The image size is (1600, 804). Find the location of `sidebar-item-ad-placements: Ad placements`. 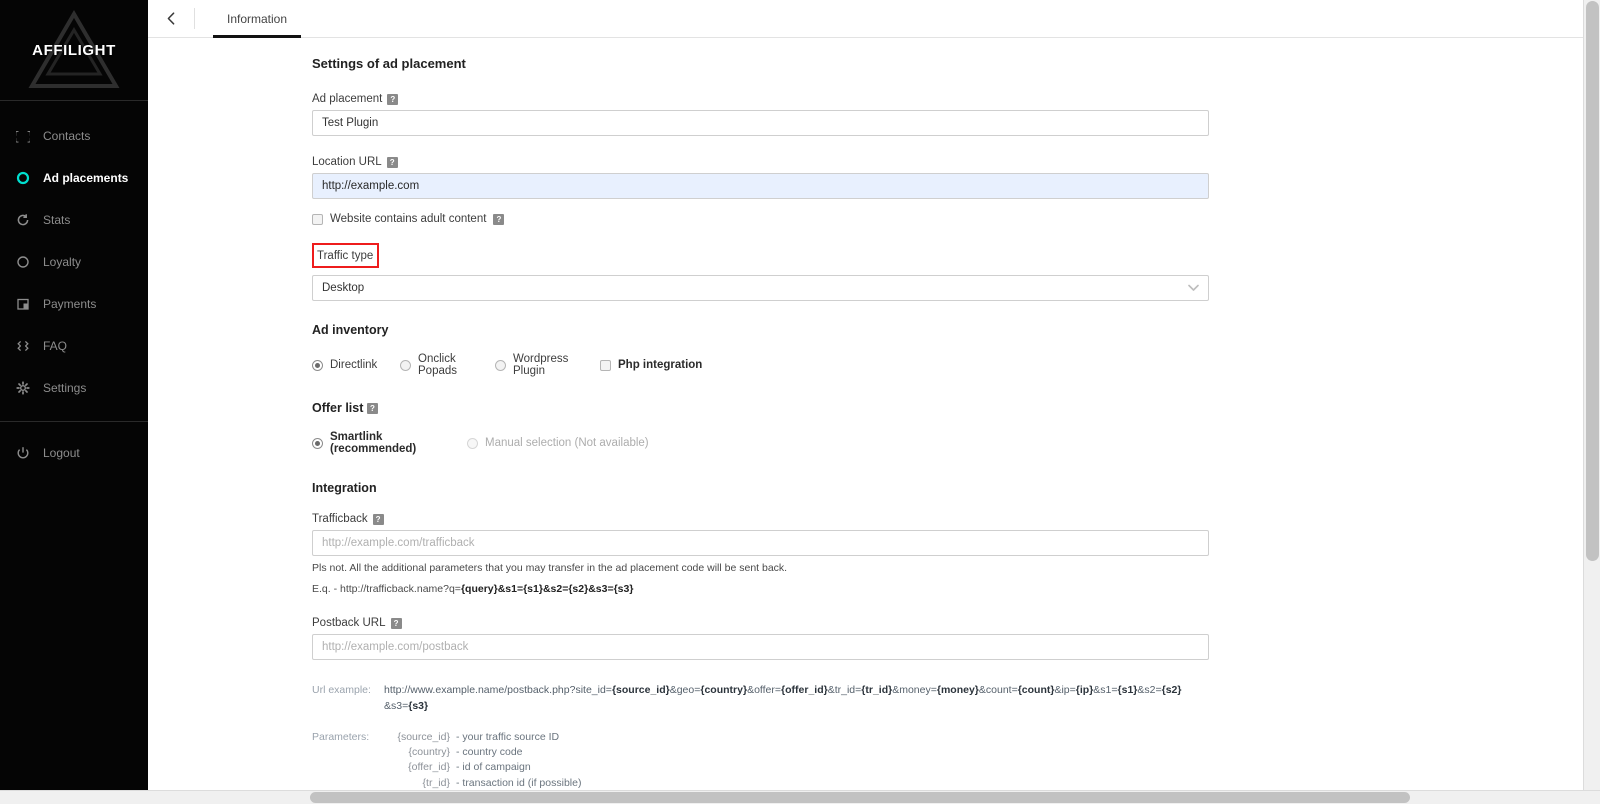

sidebar-item-ad-placements: Ad placements is located at coordinates (74, 178).